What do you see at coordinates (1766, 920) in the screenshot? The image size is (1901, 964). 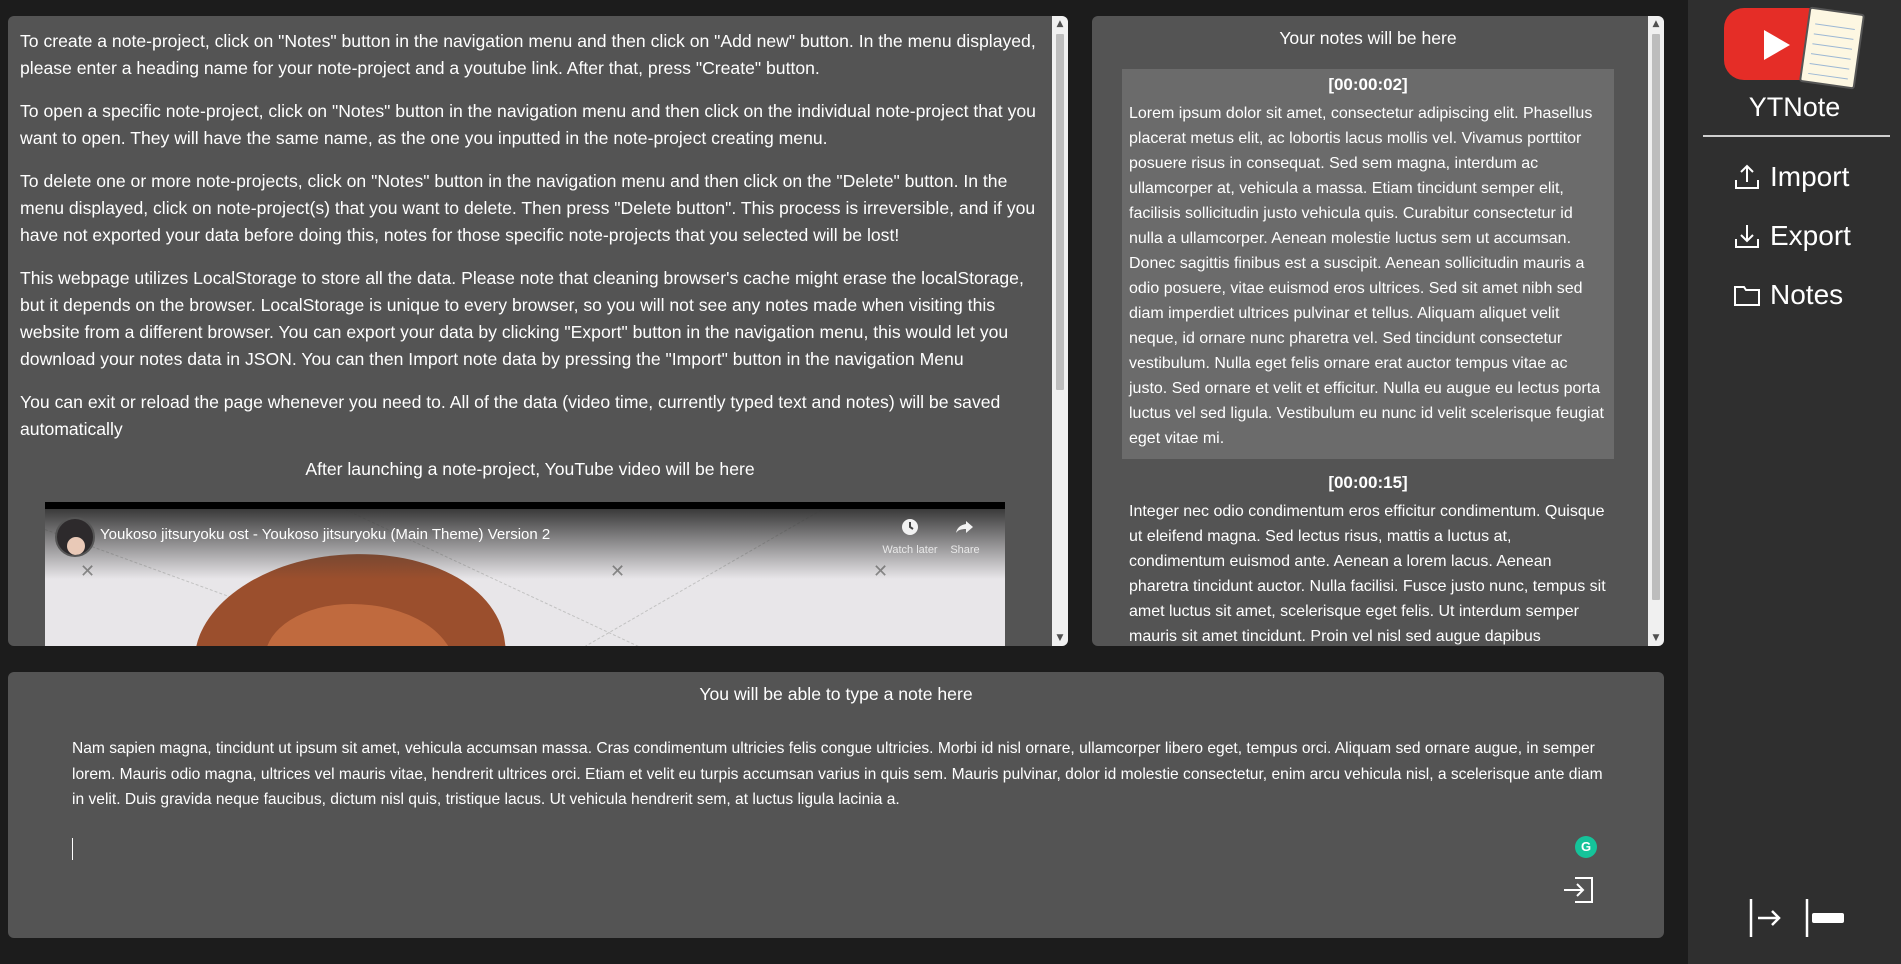 I see `arrow-to-right-icon` at bounding box center [1766, 920].